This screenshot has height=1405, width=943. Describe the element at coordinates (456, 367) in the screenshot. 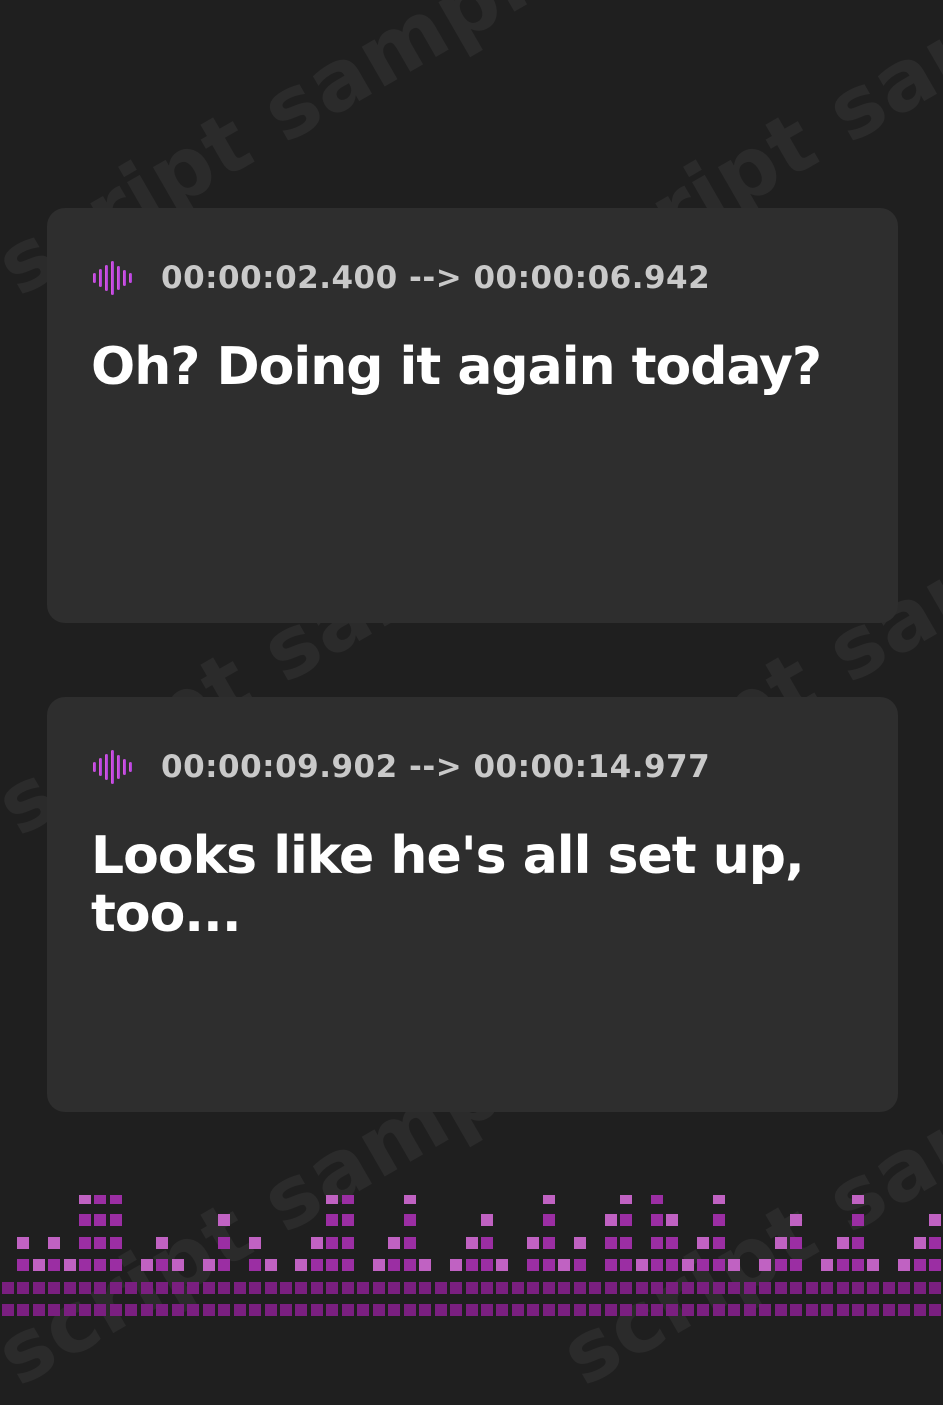

I see `cue-text: Oh? Doing it again today?` at that location.